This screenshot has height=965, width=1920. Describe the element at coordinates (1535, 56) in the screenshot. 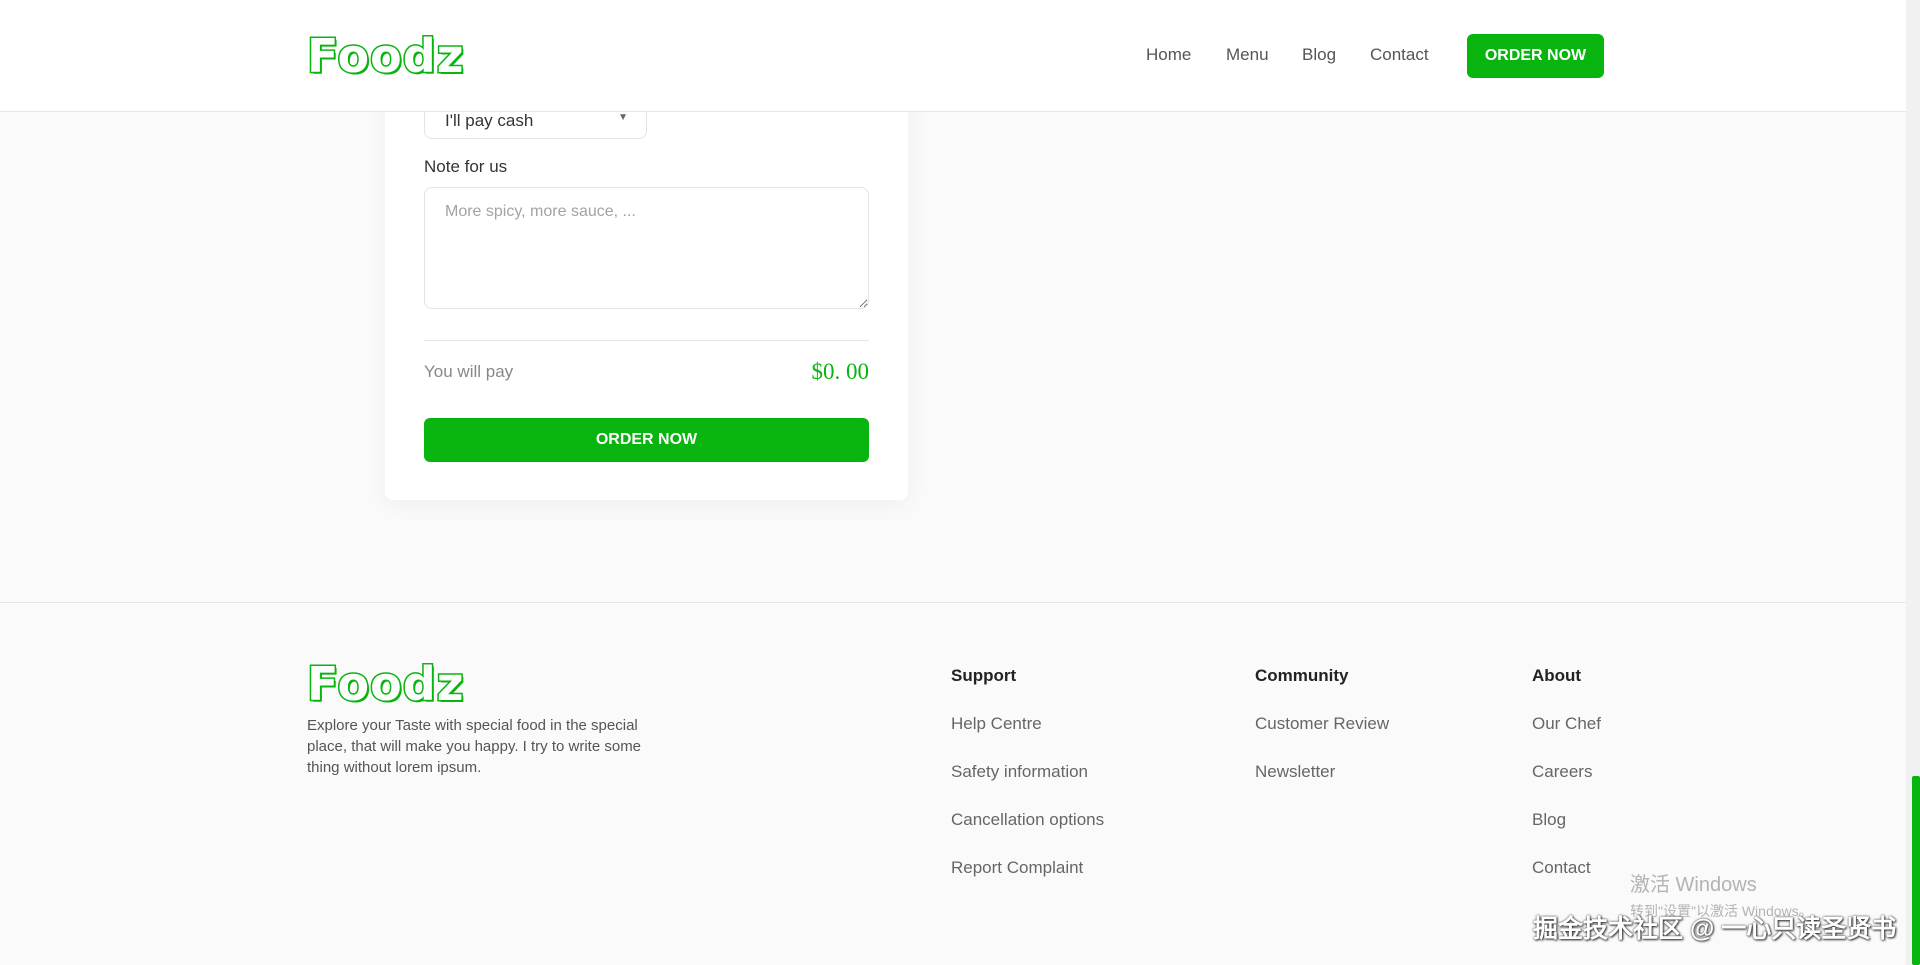

I see `header-order-now-button: ORDER NOW` at that location.